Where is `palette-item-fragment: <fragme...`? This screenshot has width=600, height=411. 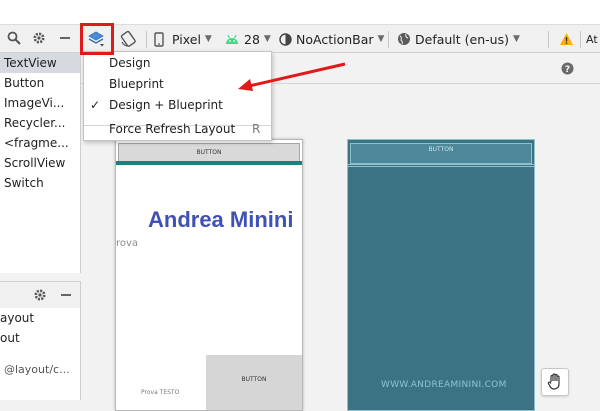
palette-item-fragment: <fragme... is located at coordinates (40, 143).